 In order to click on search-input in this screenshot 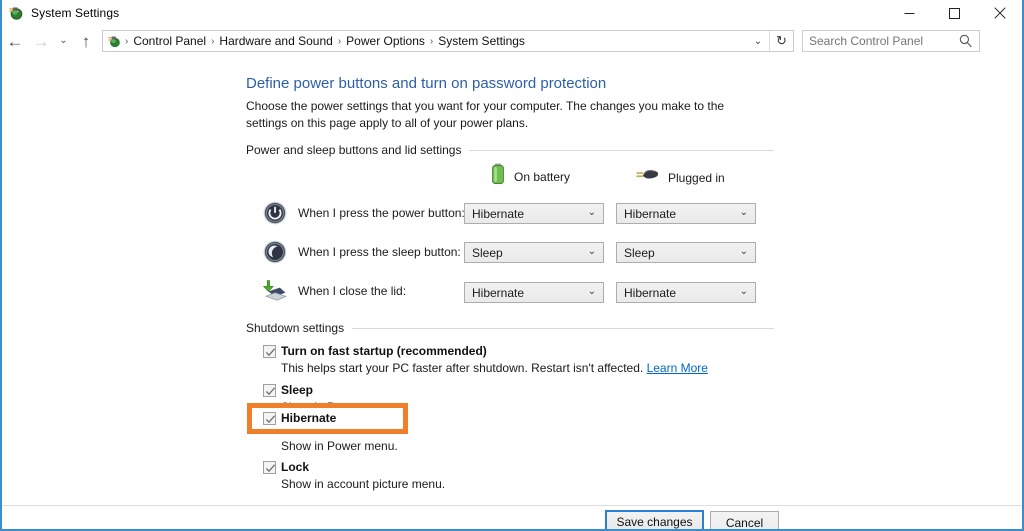, I will do `click(878, 41)`.